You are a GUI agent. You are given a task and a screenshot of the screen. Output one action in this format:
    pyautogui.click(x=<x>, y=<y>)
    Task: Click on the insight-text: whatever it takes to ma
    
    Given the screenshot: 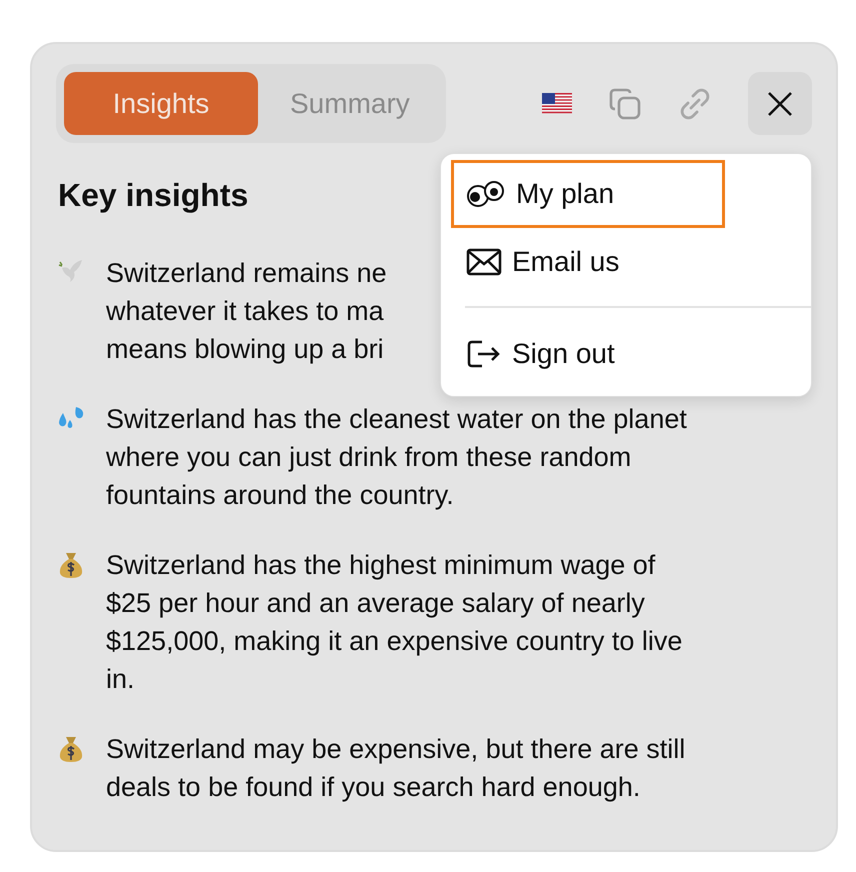 What is the action you would take?
    pyautogui.click(x=245, y=311)
    